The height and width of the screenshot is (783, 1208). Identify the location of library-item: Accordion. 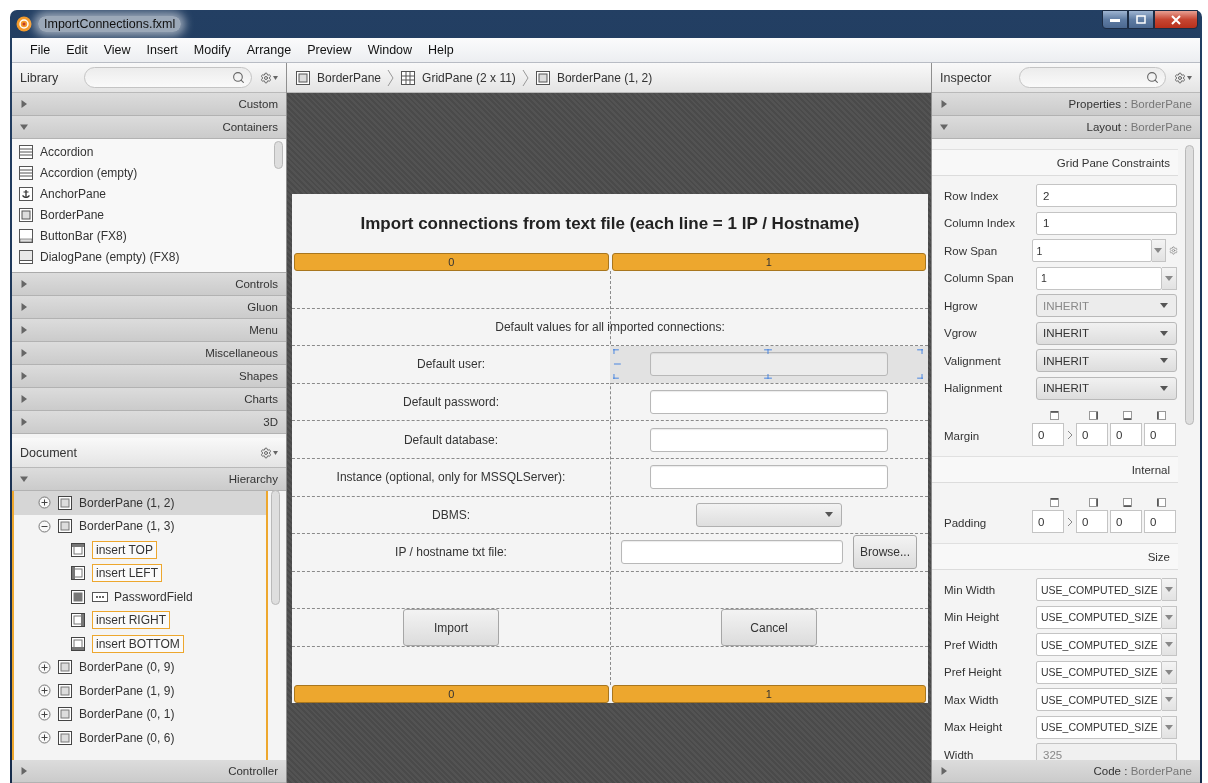
(149, 151).